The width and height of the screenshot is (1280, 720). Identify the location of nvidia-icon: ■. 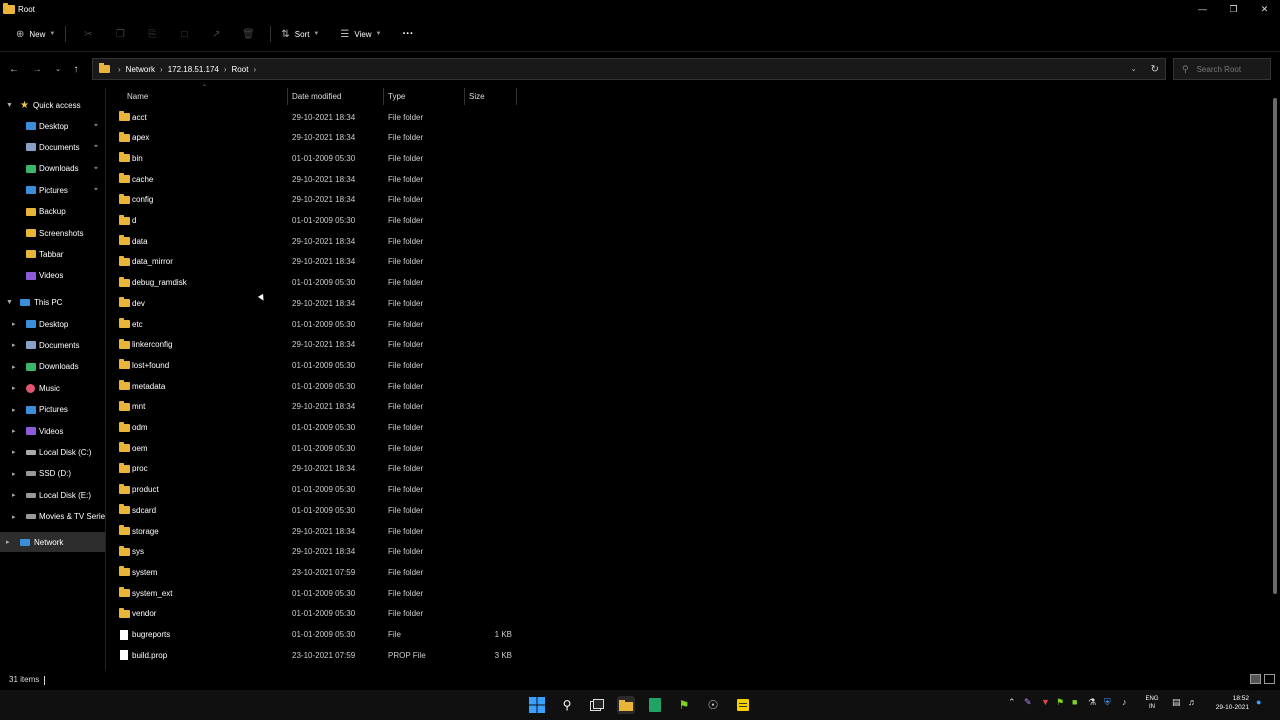
(1074, 702).